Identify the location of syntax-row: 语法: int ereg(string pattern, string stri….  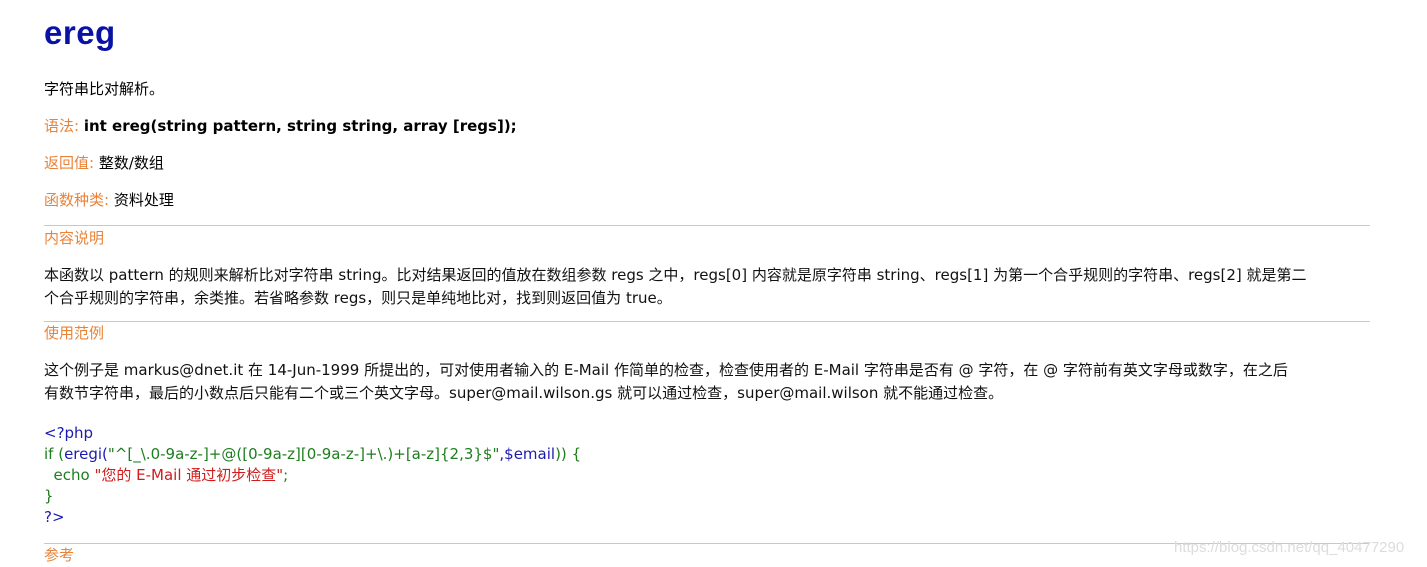
(280, 126).